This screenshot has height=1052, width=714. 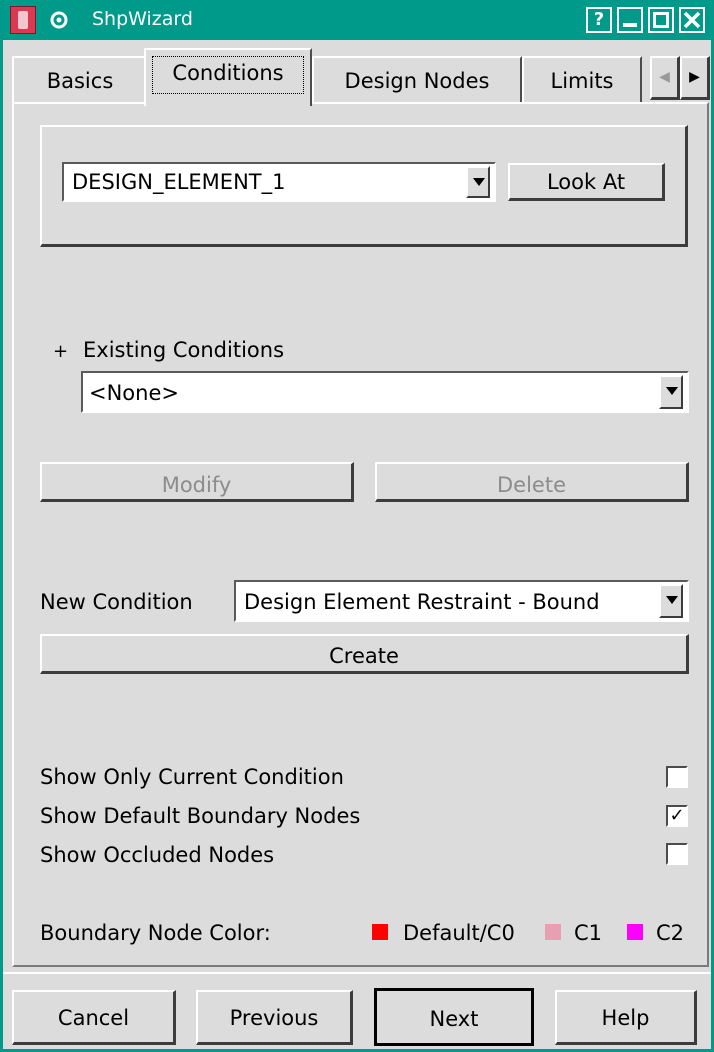 I want to click on window-title: ShpWizard, so click(x=142, y=19).